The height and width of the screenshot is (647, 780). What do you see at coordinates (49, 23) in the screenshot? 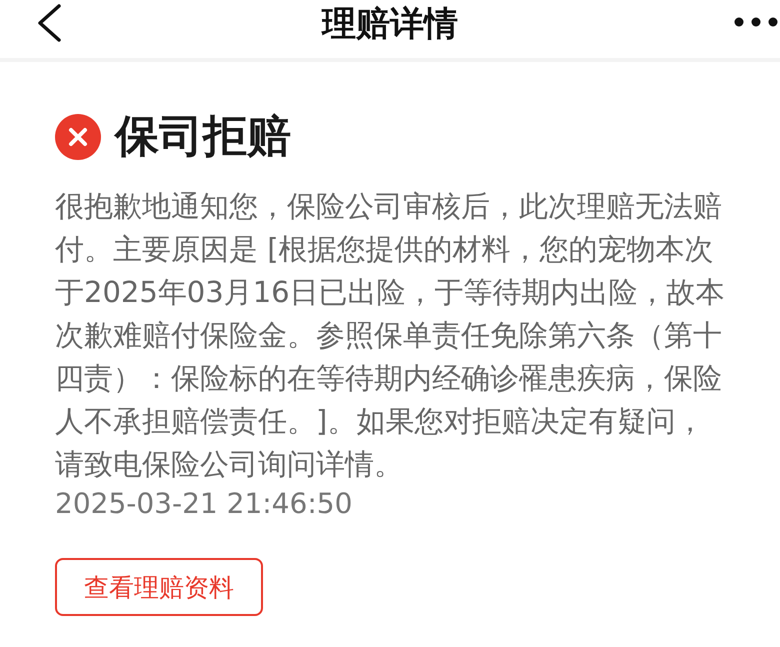
I see `back-icon` at bounding box center [49, 23].